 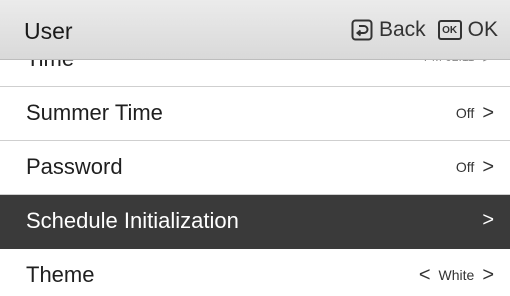 I want to click on back-label: Back, so click(x=402, y=29).